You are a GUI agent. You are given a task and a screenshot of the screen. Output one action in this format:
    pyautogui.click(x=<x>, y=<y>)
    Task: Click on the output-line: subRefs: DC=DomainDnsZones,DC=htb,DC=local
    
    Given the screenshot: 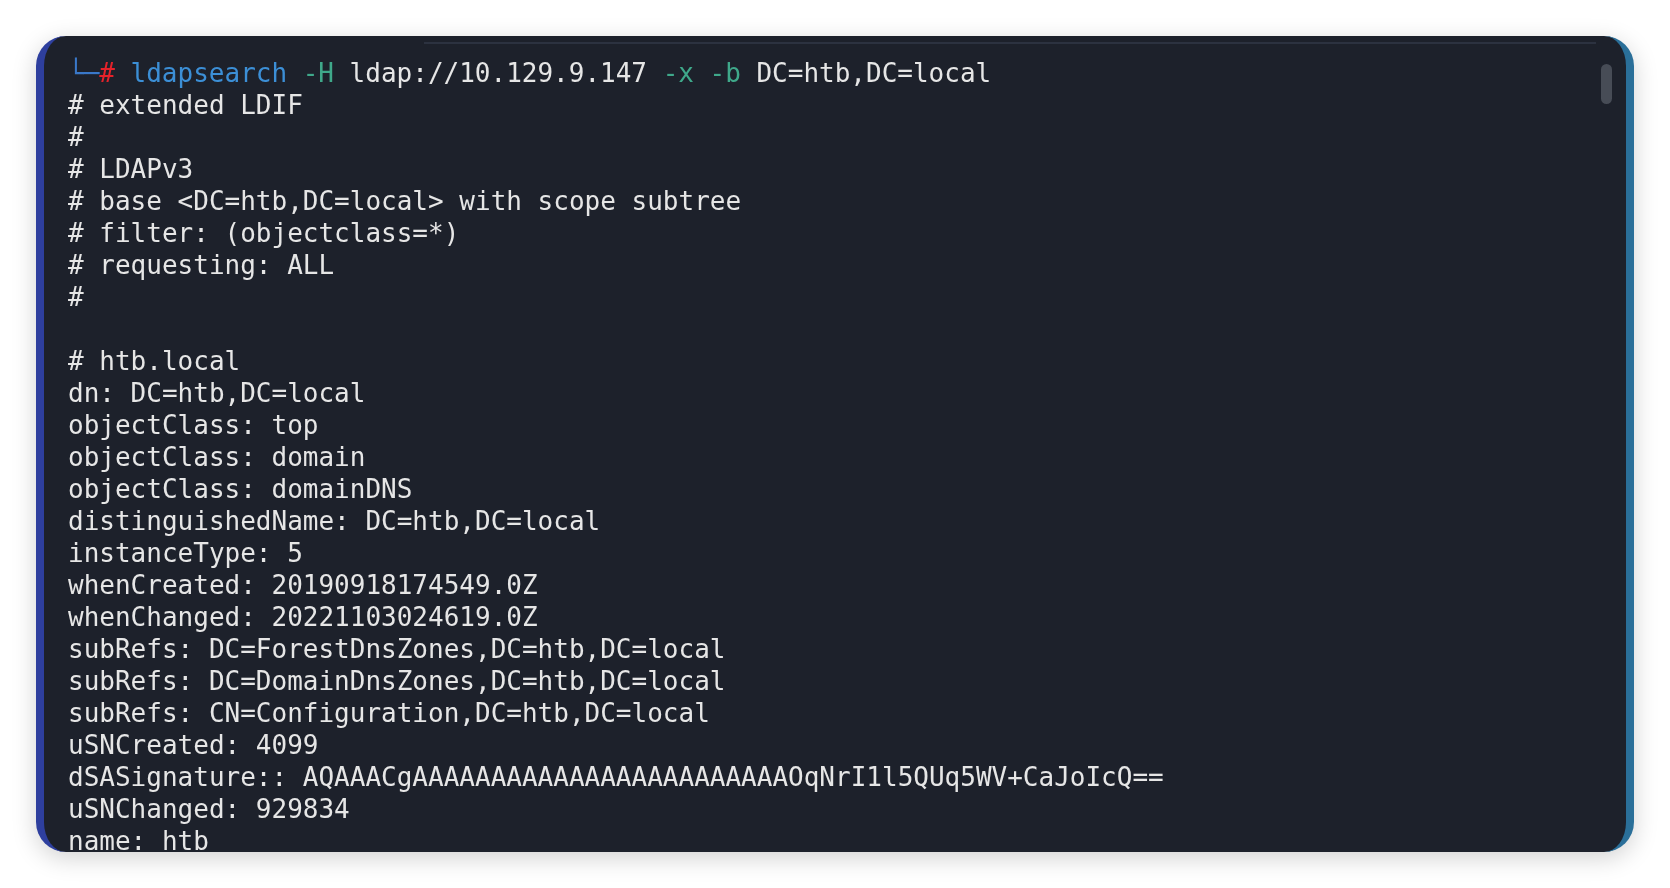 What is the action you would take?
    pyautogui.click(x=397, y=681)
    